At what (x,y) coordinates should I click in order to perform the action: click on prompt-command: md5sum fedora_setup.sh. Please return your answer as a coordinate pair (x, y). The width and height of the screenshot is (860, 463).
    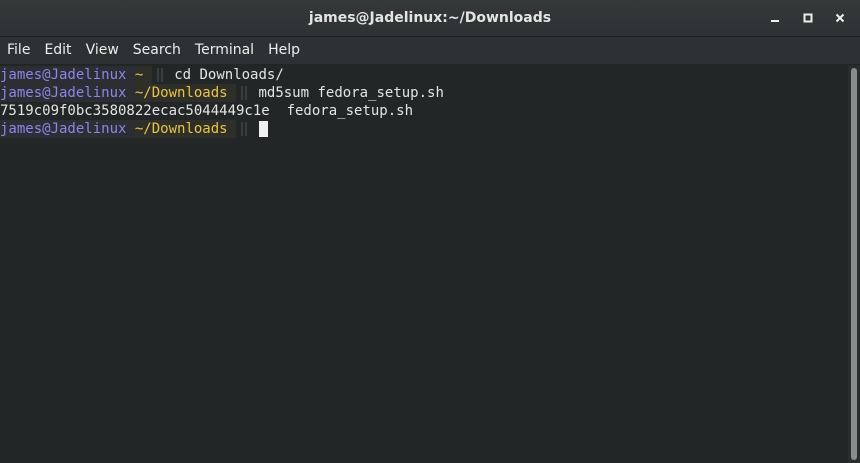
    Looking at the image, I should click on (351, 93).